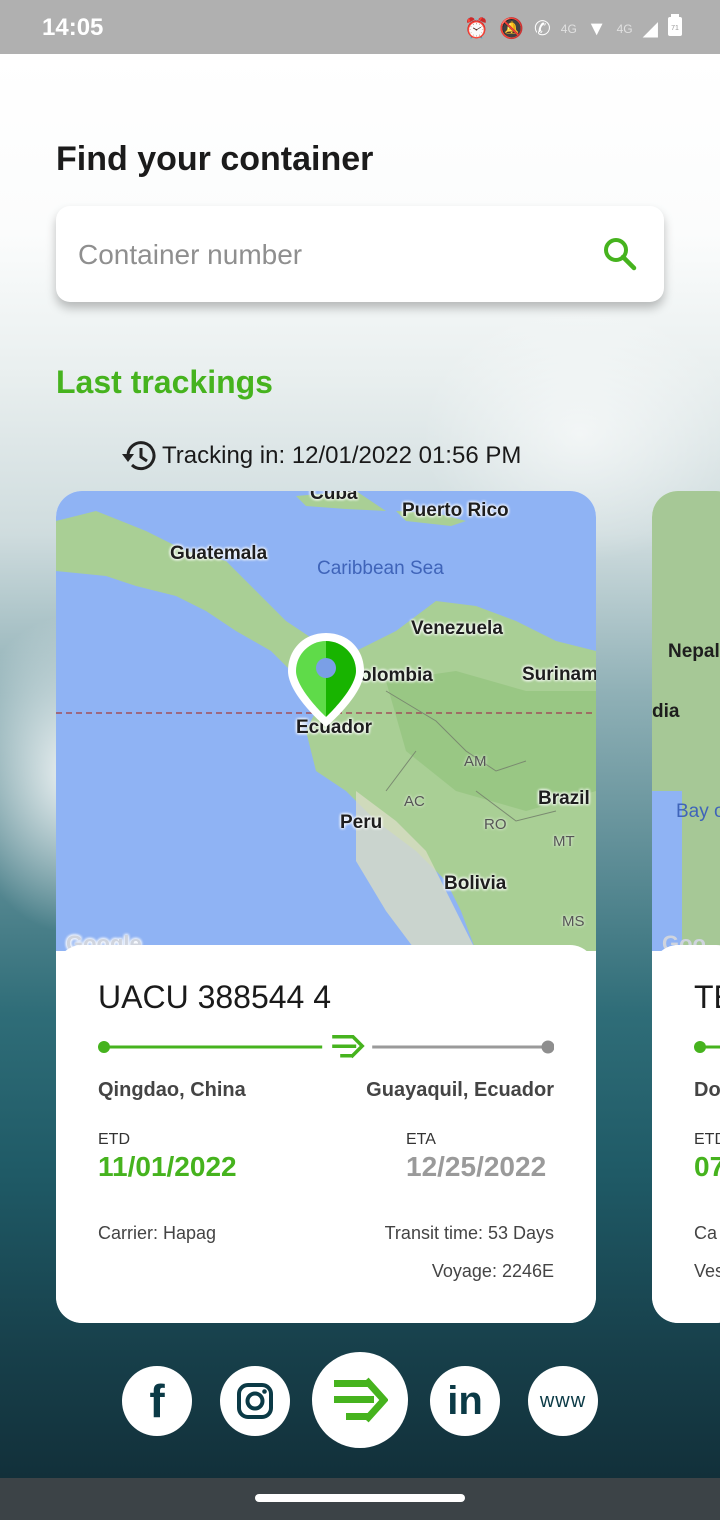 Image resolution: width=720 pixels, height=1520 pixels. Describe the element at coordinates (361, 822) in the screenshot. I see `map-label-peru: Peru` at that location.